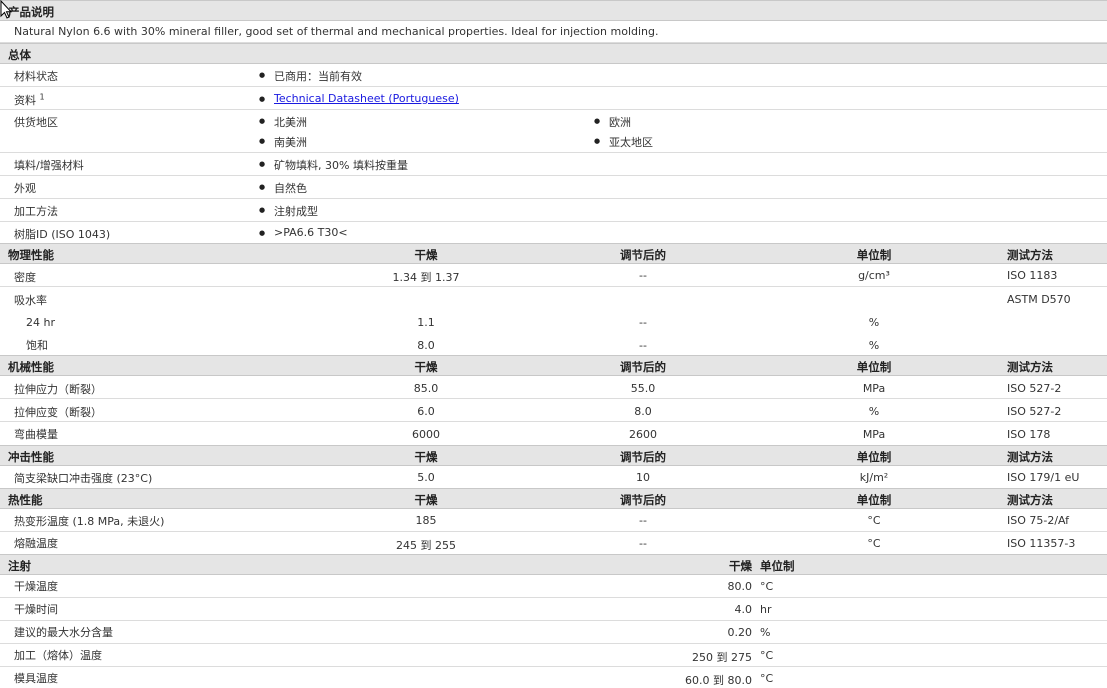  I want to click on row-label: 填料/增强材料, so click(49, 165).